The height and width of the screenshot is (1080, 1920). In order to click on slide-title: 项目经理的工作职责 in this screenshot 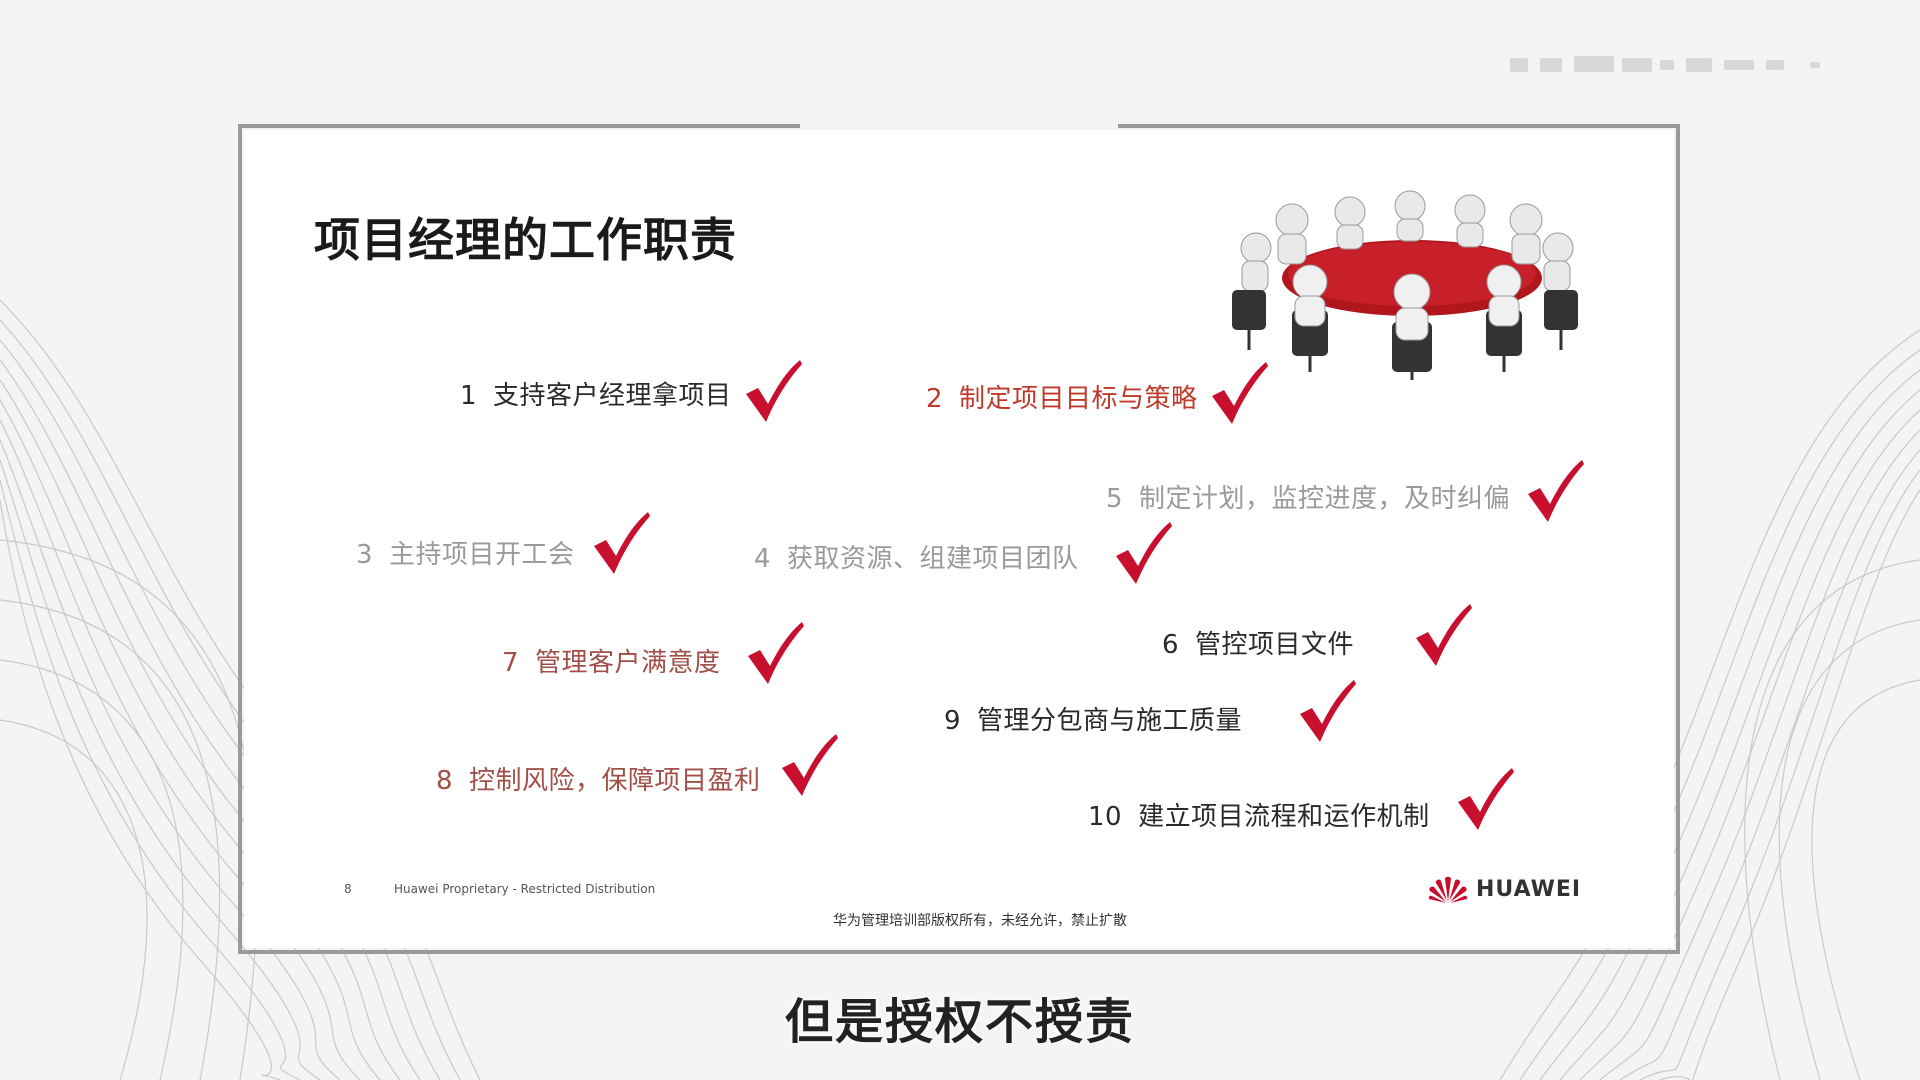, I will do `click(525, 240)`.